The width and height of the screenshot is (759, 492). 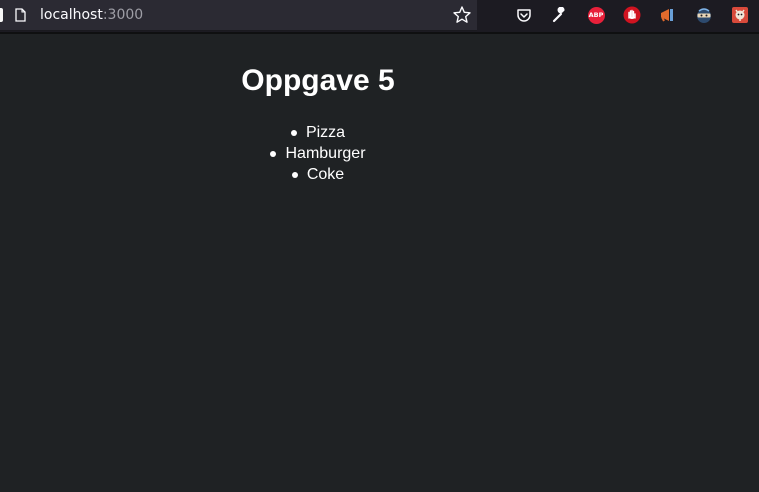 What do you see at coordinates (325, 153) in the screenshot?
I see `list-item-label: Hamburger` at bounding box center [325, 153].